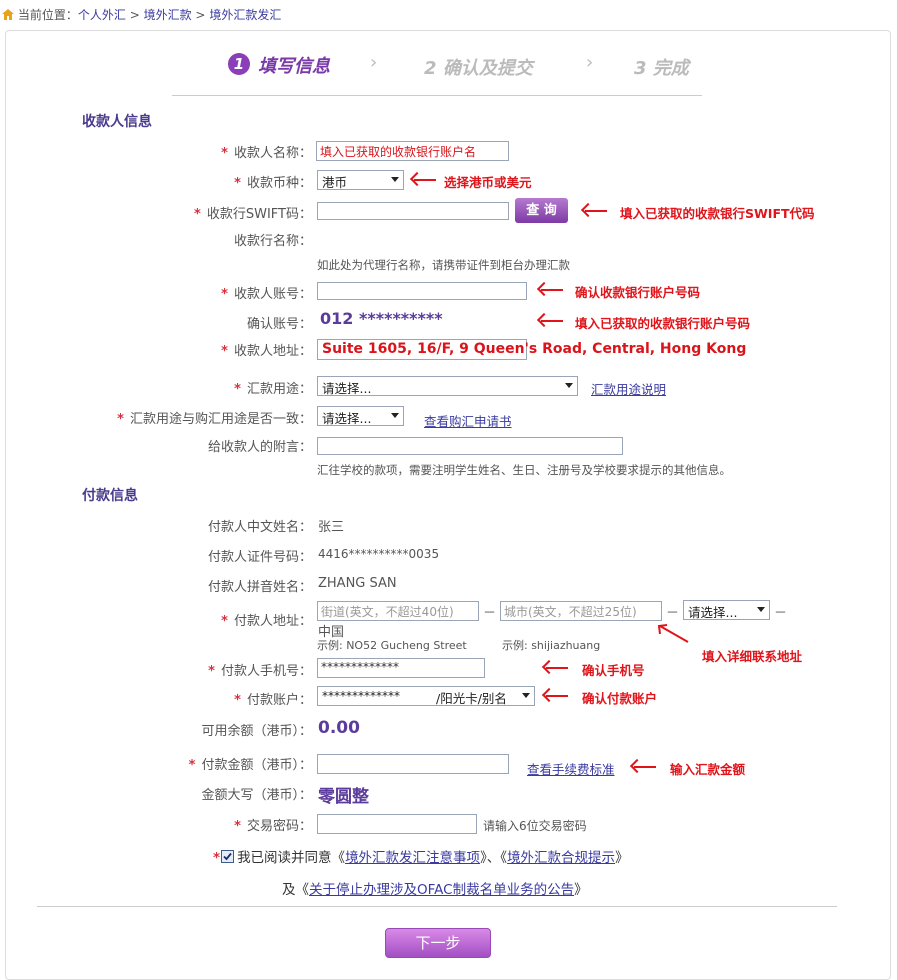  Describe the element at coordinates (443, 265) in the screenshot. I see `bank-hint: 如此处为代理行名称，请携带证件到柜台办理汇款` at that location.